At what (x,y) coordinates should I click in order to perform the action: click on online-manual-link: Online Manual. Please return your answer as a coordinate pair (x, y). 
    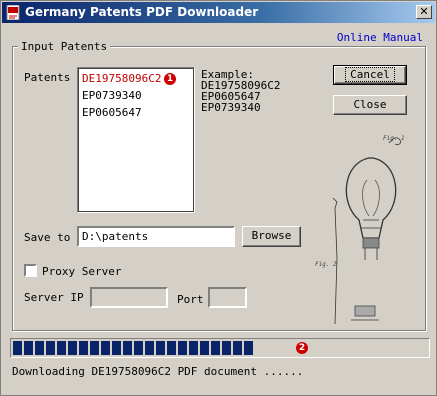
    Looking at the image, I should click on (380, 37).